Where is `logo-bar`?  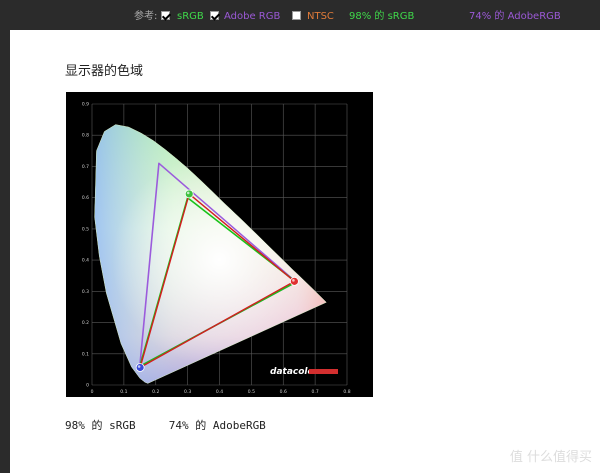 logo-bar is located at coordinates (323, 371).